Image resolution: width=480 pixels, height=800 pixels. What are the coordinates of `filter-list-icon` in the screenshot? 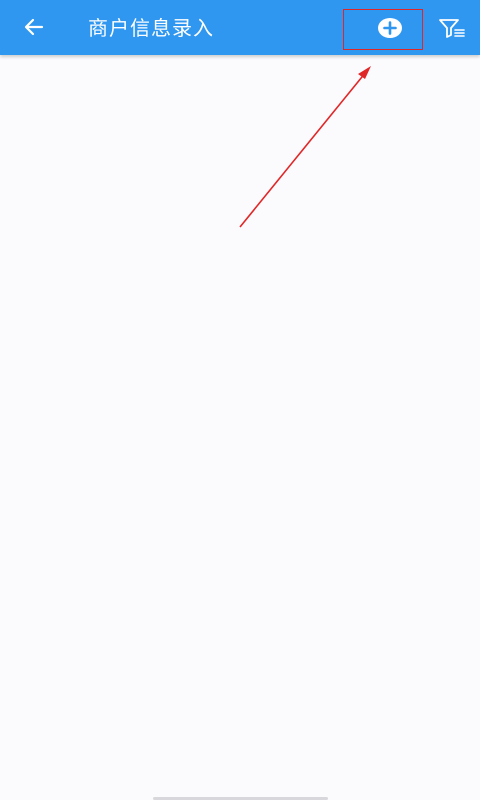 It's located at (452, 28).